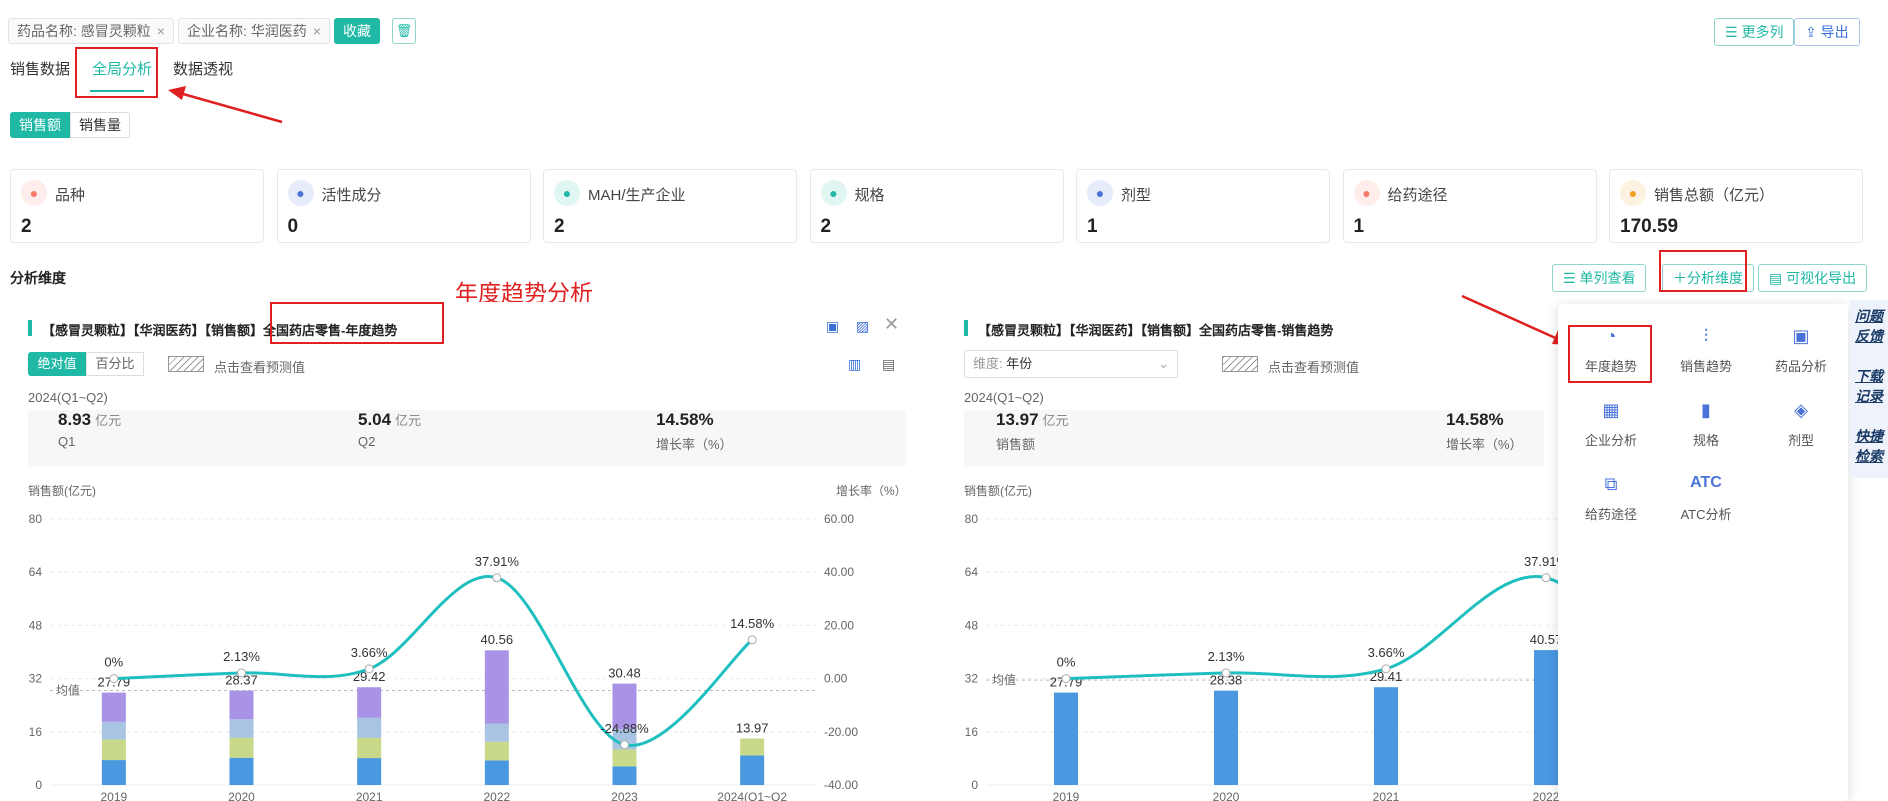  What do you see at coordinates (1649, 226) in the screenshot?
I see `card-value: 170.59` at bounding box center [1649, 226].